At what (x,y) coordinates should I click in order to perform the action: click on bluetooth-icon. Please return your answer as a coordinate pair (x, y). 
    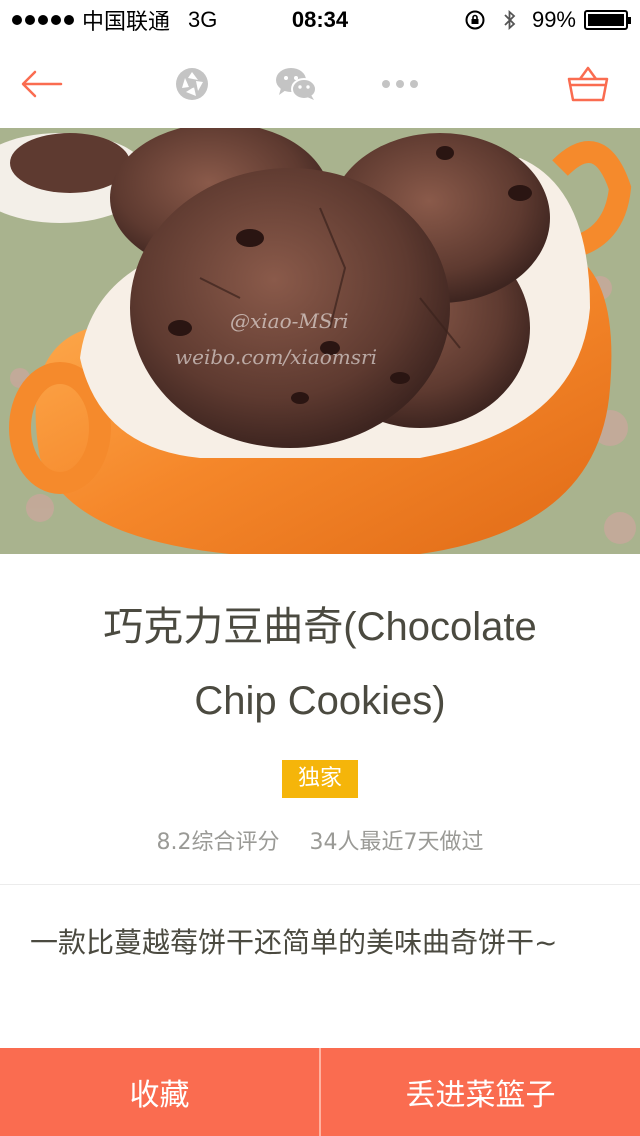
    Looking at the image, I should click on (510, 20).